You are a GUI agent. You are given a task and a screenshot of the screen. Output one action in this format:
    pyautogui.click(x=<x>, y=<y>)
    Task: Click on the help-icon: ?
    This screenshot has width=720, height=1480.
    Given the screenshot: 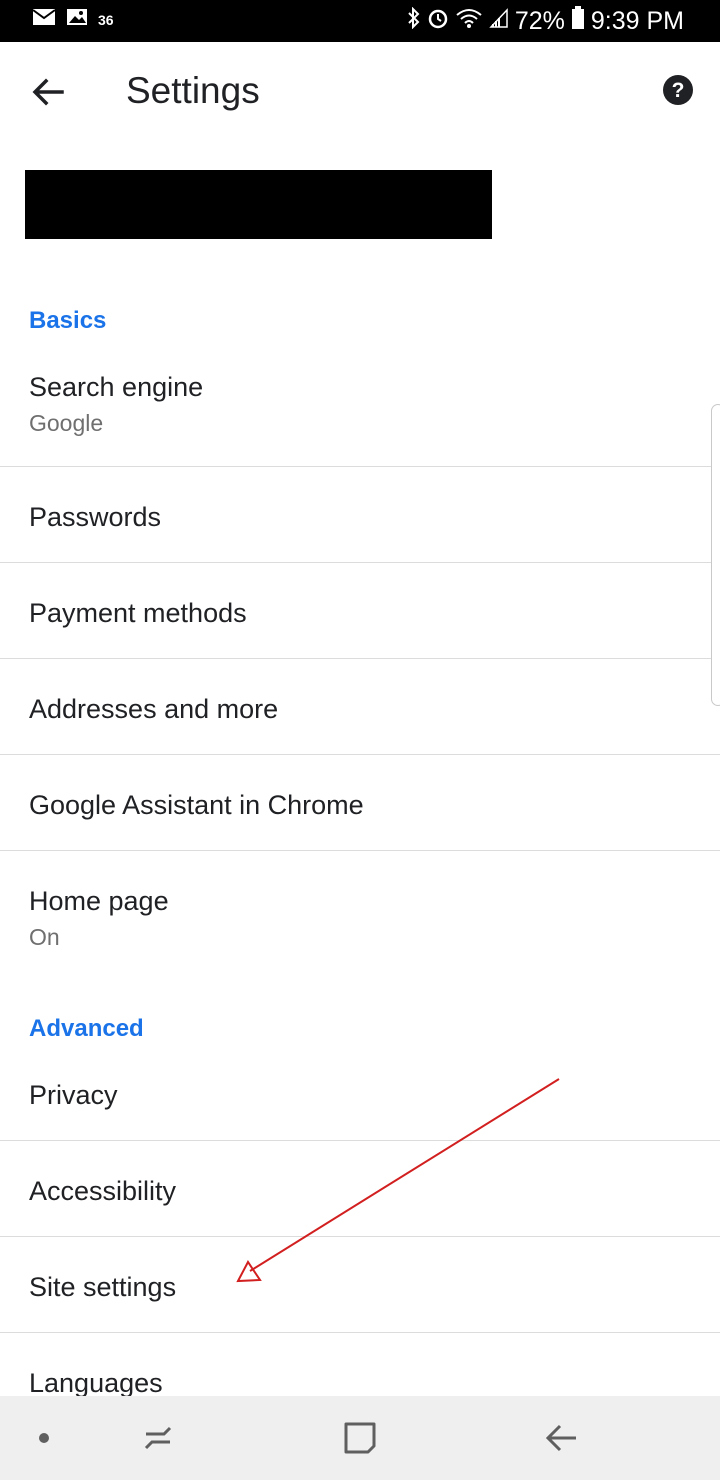 What is the action you would take?
    pyautogui.click(x=678, y=93)
    